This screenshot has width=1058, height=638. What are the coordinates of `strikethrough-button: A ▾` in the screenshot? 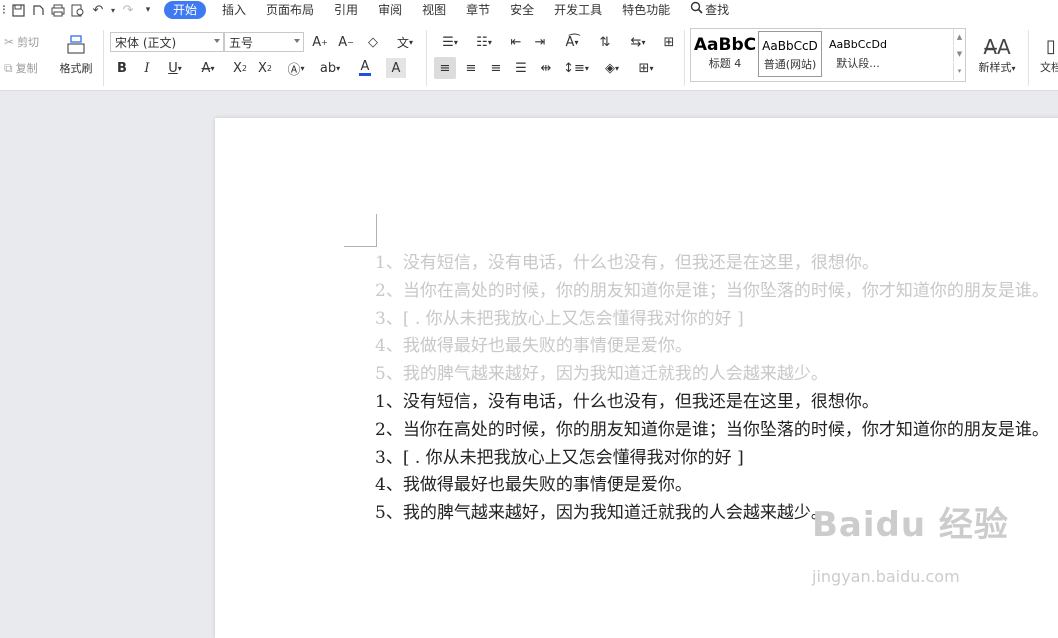 It's located at (208, 68).